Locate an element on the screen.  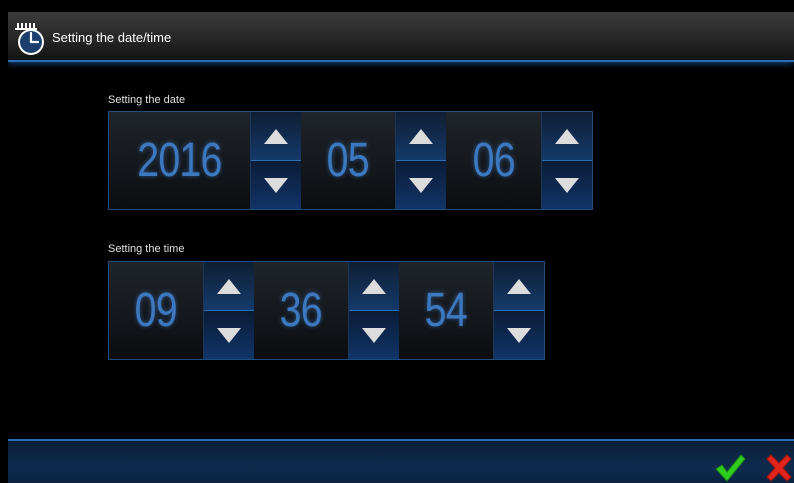
month-down-button is located at coordinates (421, 185).